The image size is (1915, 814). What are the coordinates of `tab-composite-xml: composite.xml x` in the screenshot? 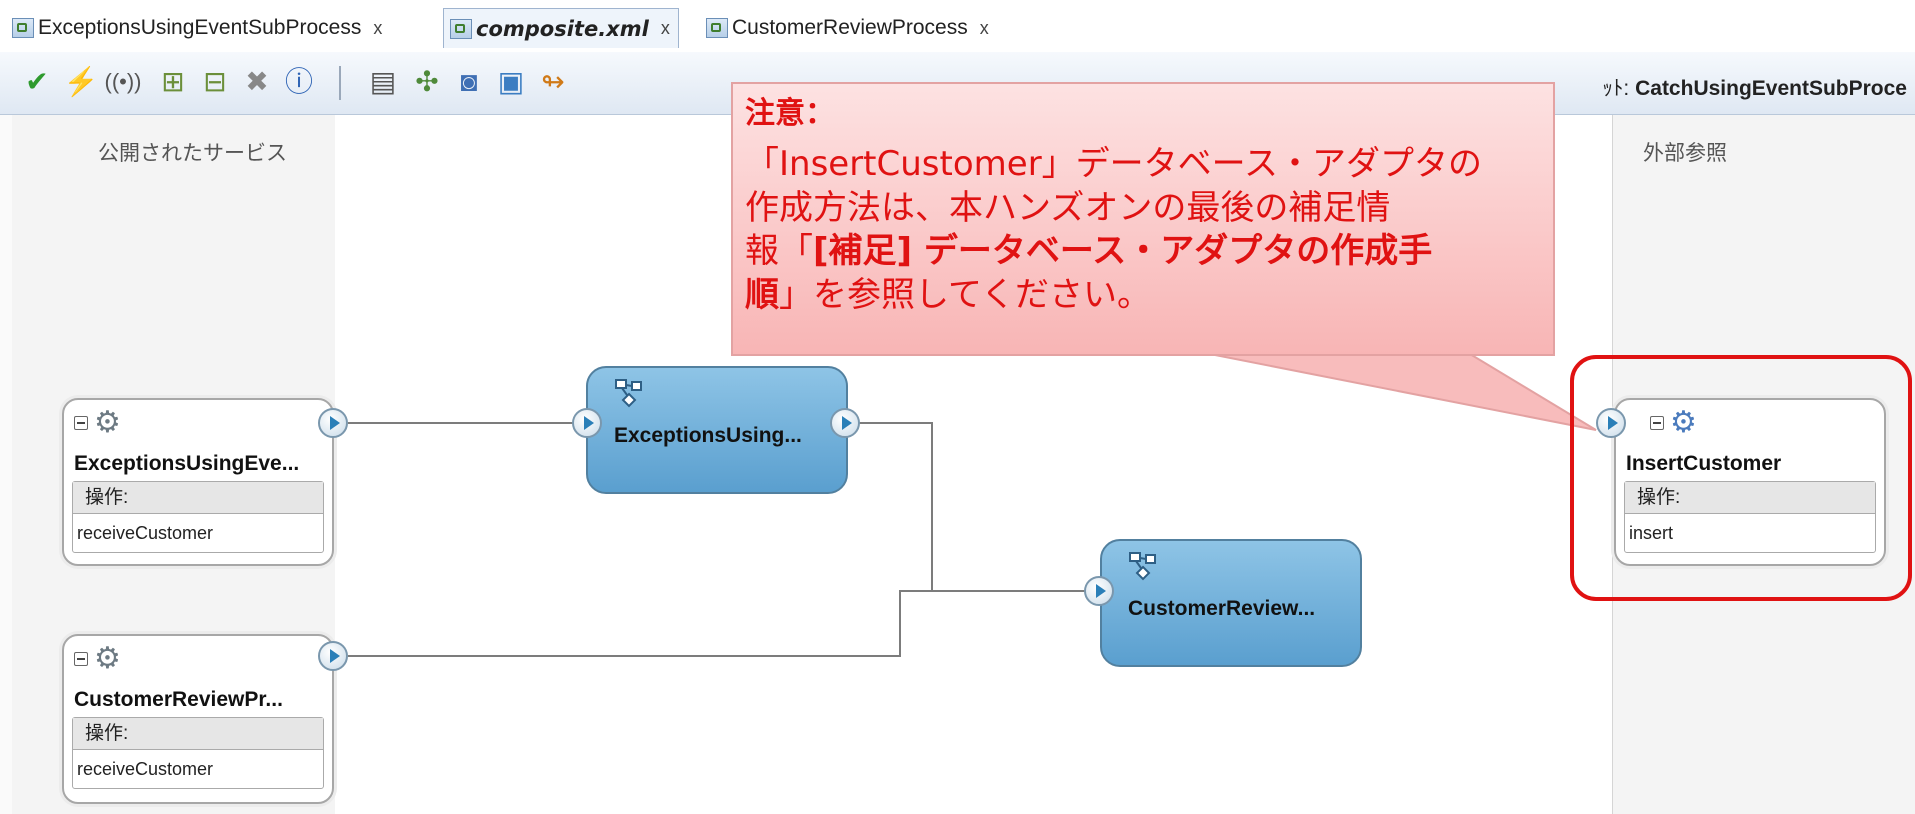 It's located at (561, 28).